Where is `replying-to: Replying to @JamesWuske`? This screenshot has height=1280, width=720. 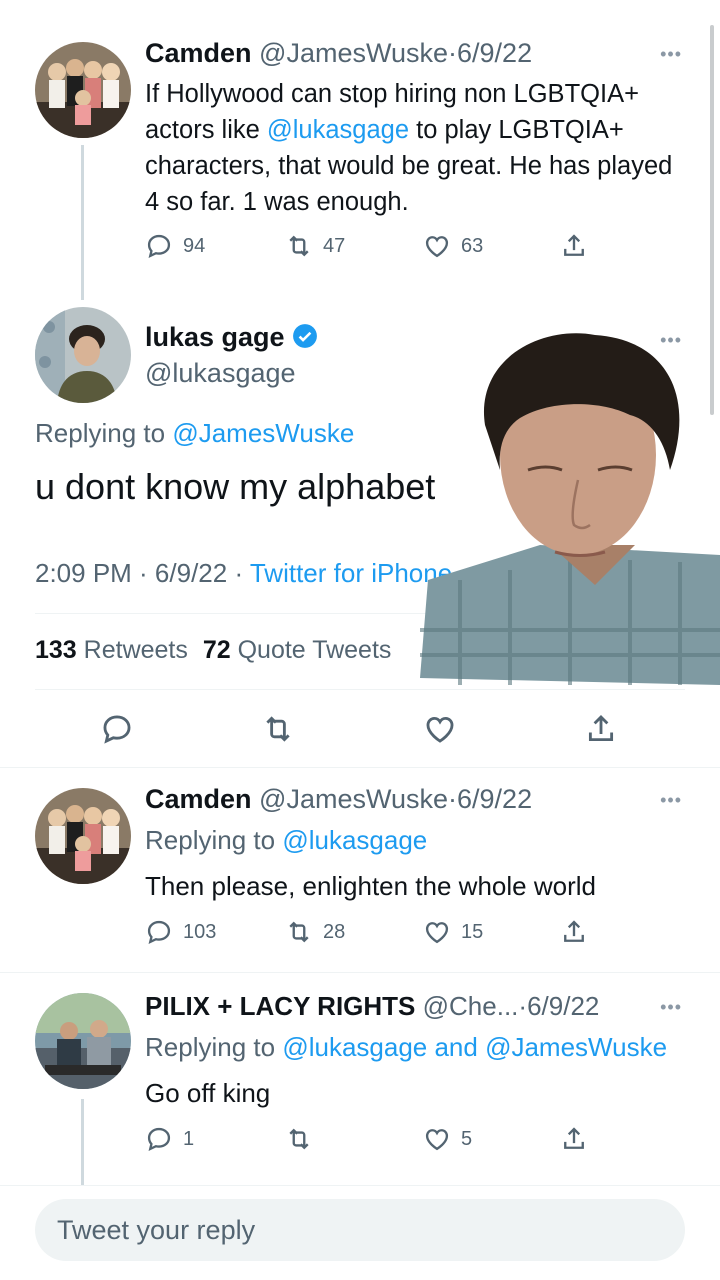 replying-to: Replying to @JamesWuske is located at coordinates (195, 433).